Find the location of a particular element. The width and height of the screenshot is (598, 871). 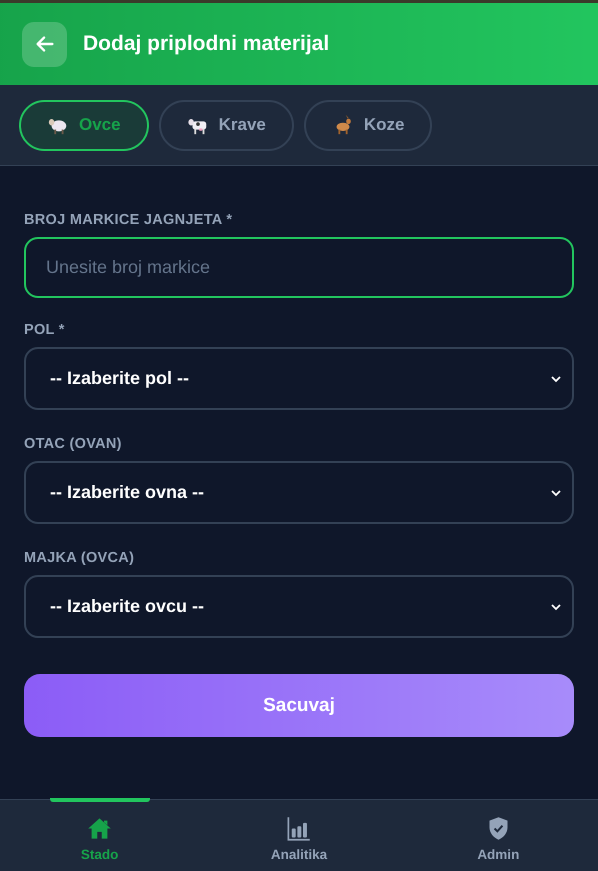

animal-tab: Krave is located at coordinates (226, 125).